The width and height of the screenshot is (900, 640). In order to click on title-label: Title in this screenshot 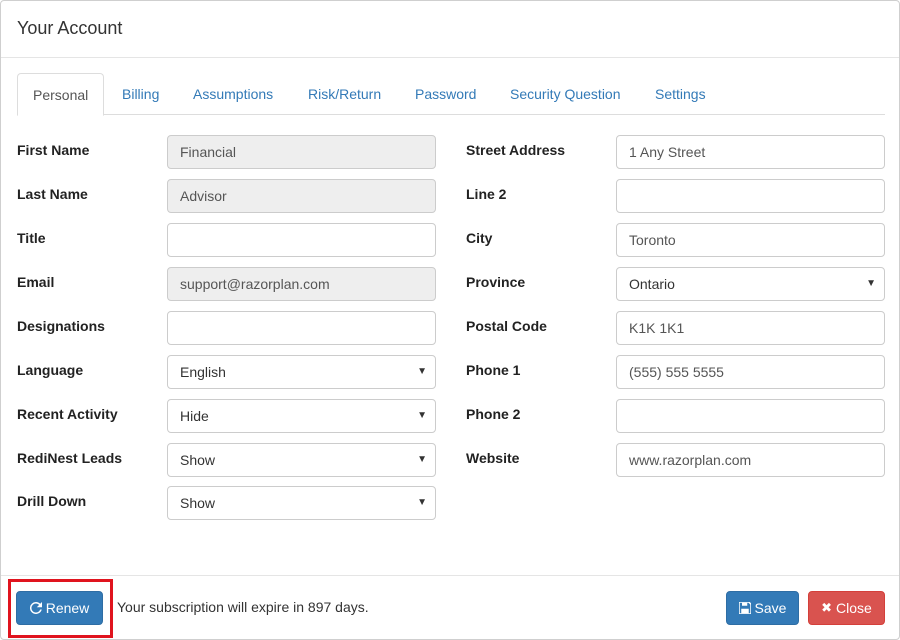, I will do `click(31, 238)`.